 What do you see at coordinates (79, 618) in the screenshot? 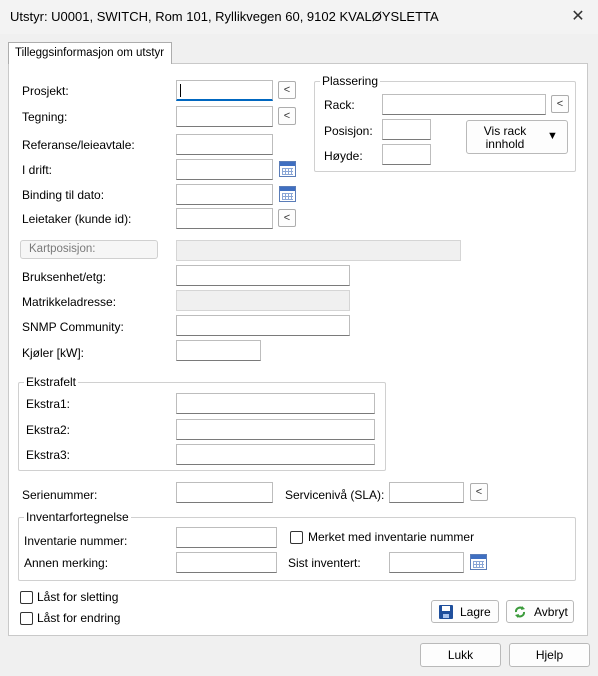
I see `laast-endring-label: Låst for endring` at bounding box center [79, 618].